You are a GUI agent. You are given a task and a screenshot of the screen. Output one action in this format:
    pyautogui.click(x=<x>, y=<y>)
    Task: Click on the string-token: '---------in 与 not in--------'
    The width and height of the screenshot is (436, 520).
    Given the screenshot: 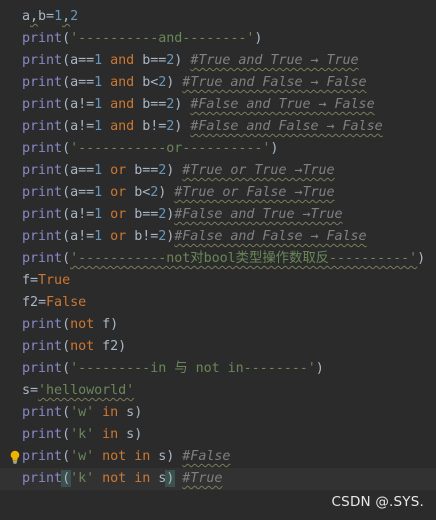 What is the action you would take?
    pyautogui.click(x=193, y=368)
    